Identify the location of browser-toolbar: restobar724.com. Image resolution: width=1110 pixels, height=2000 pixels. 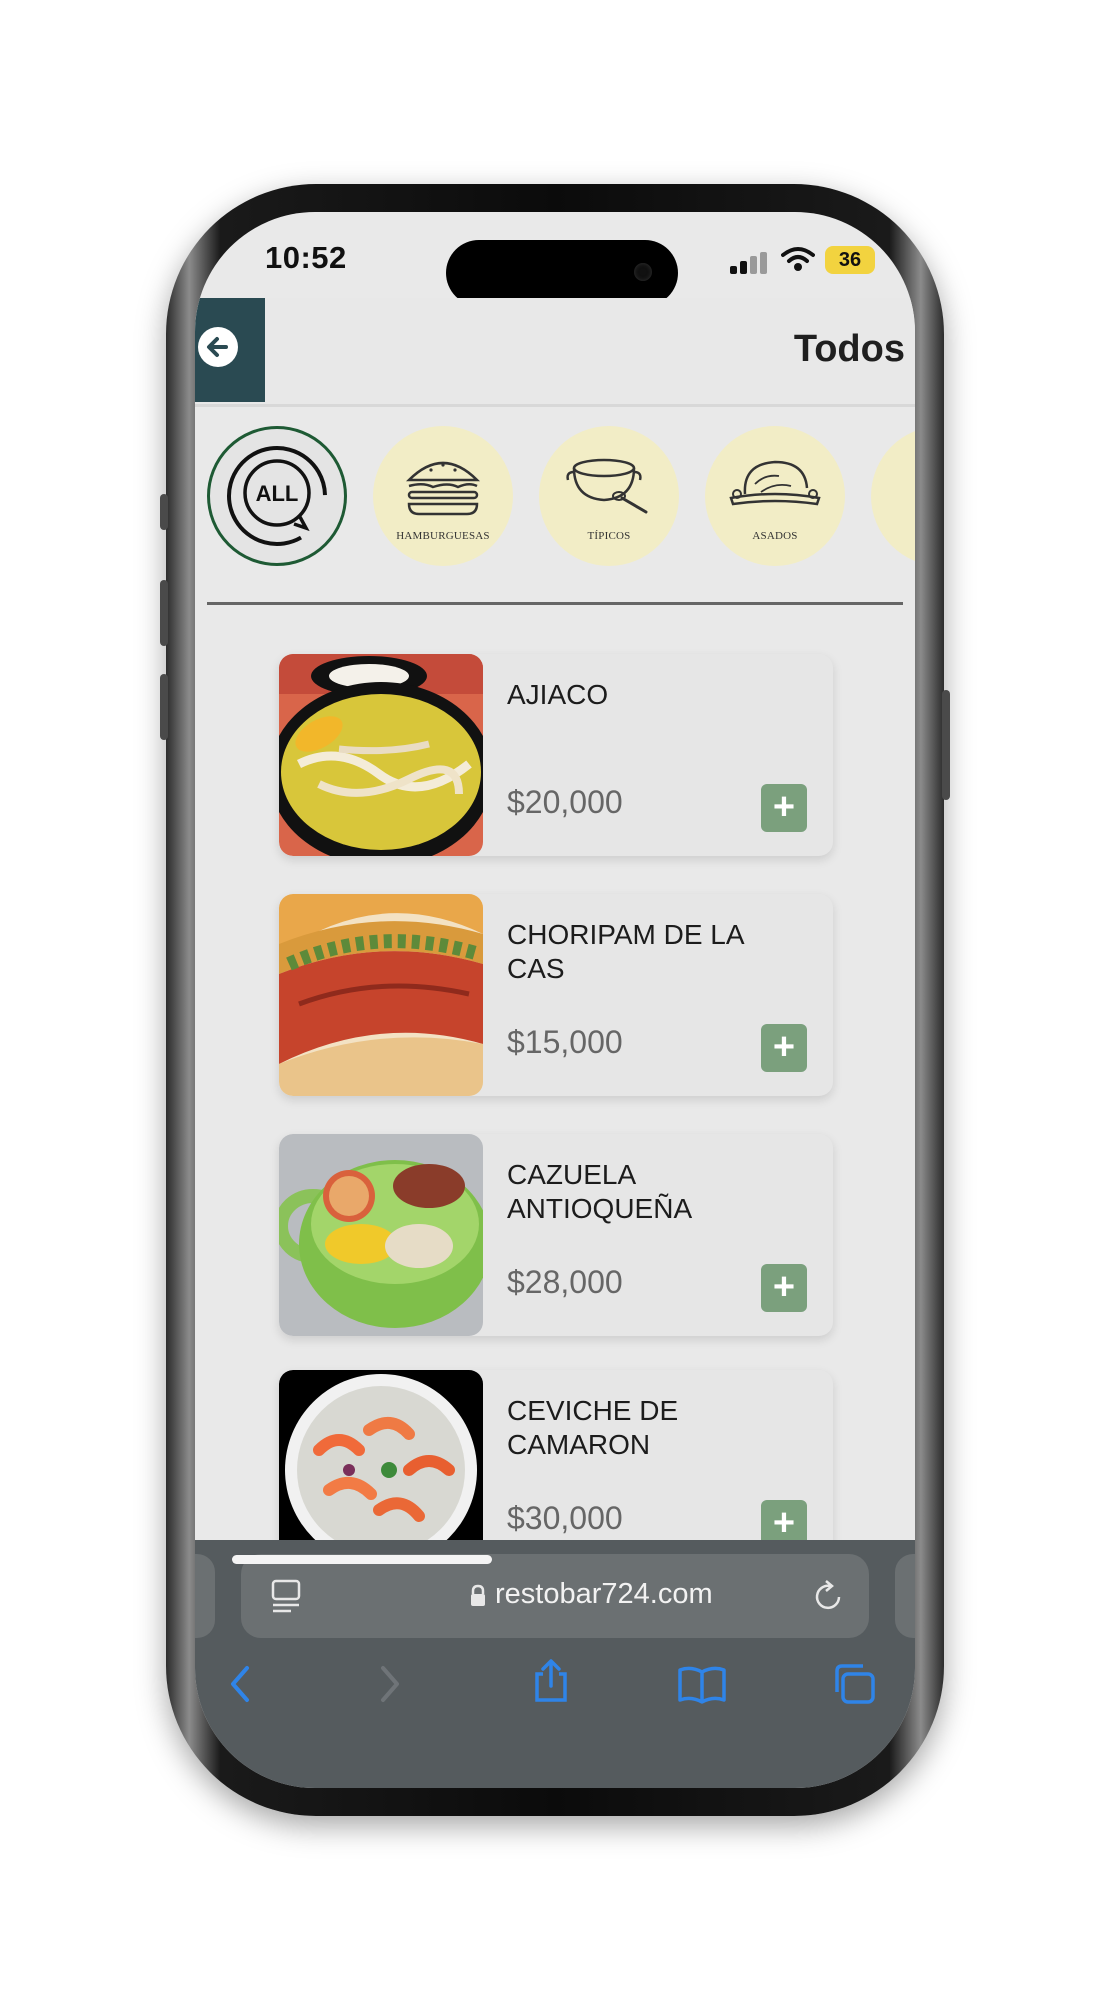
(555, 1664).